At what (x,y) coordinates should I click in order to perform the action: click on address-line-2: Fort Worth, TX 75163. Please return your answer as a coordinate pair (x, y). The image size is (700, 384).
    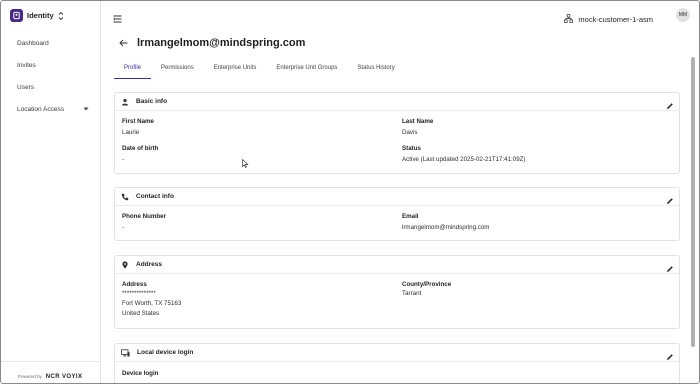
    Looking at the image, I should click on (152, 303).